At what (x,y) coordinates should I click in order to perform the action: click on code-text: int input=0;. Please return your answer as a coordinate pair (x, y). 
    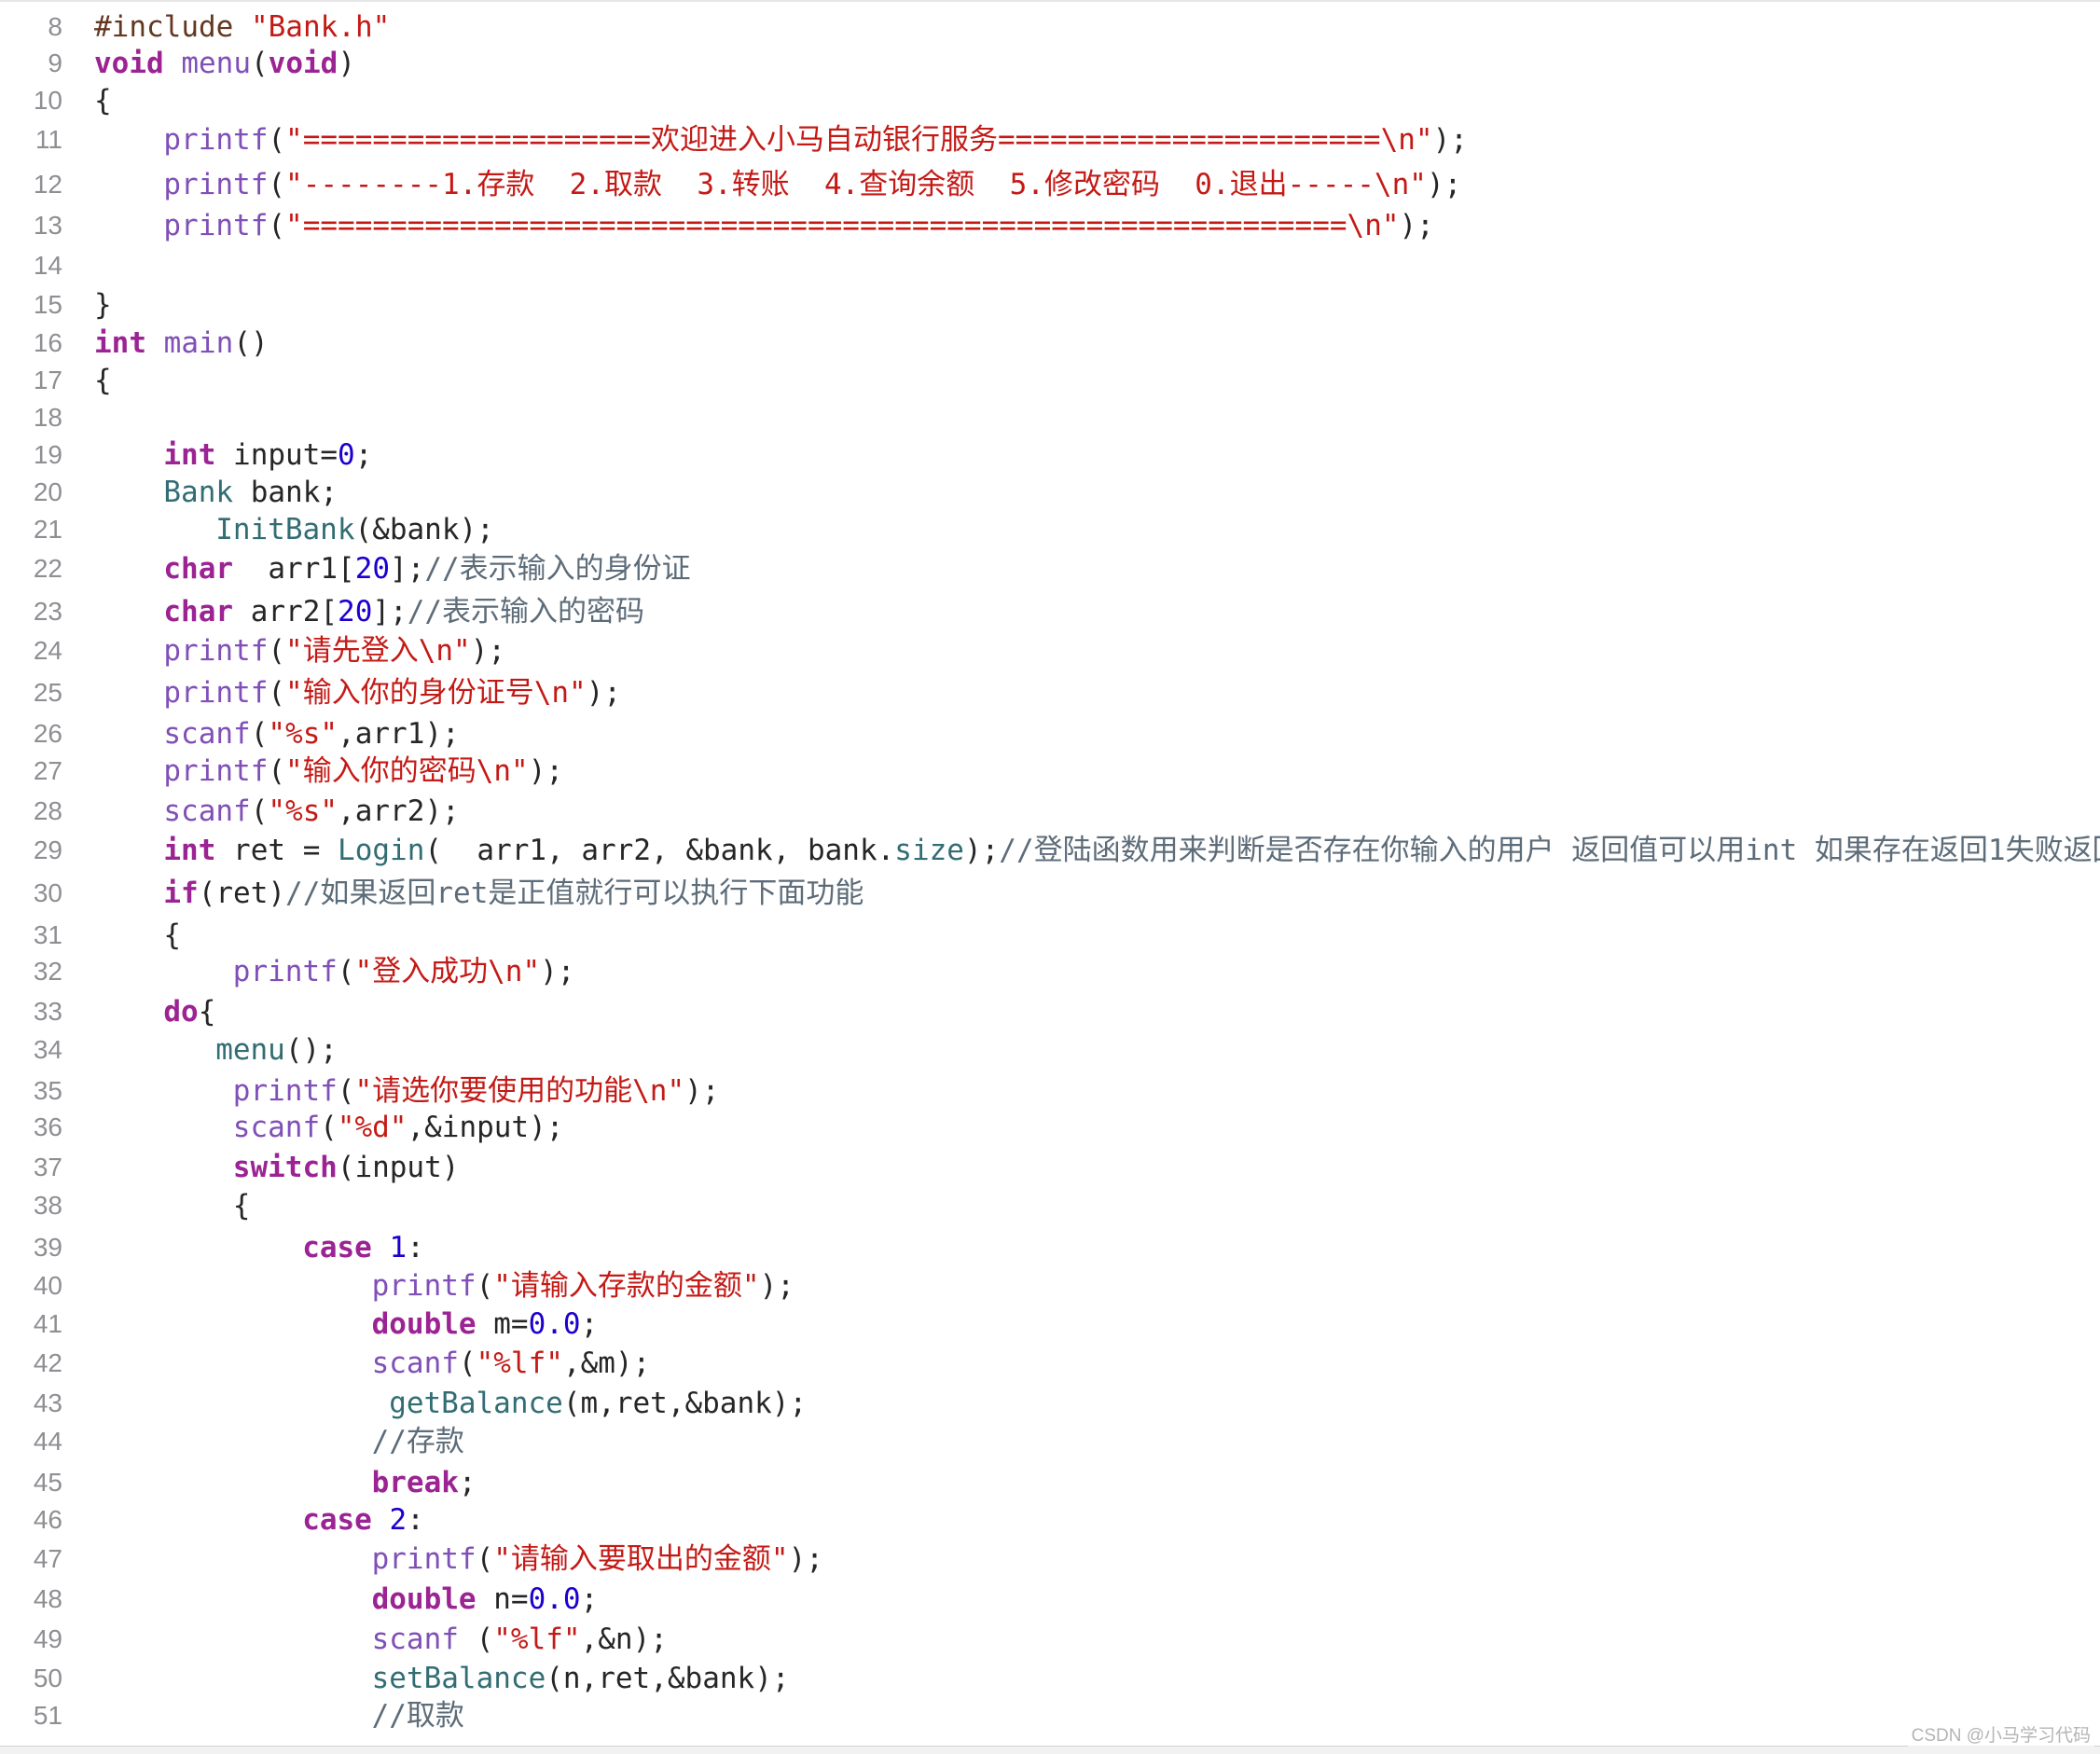
    Looking at the image, I should click on (267, 455).